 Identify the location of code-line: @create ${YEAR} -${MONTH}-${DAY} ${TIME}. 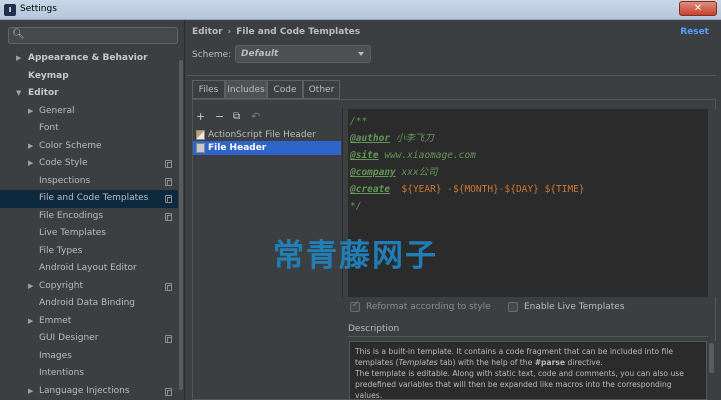
(467, 189).